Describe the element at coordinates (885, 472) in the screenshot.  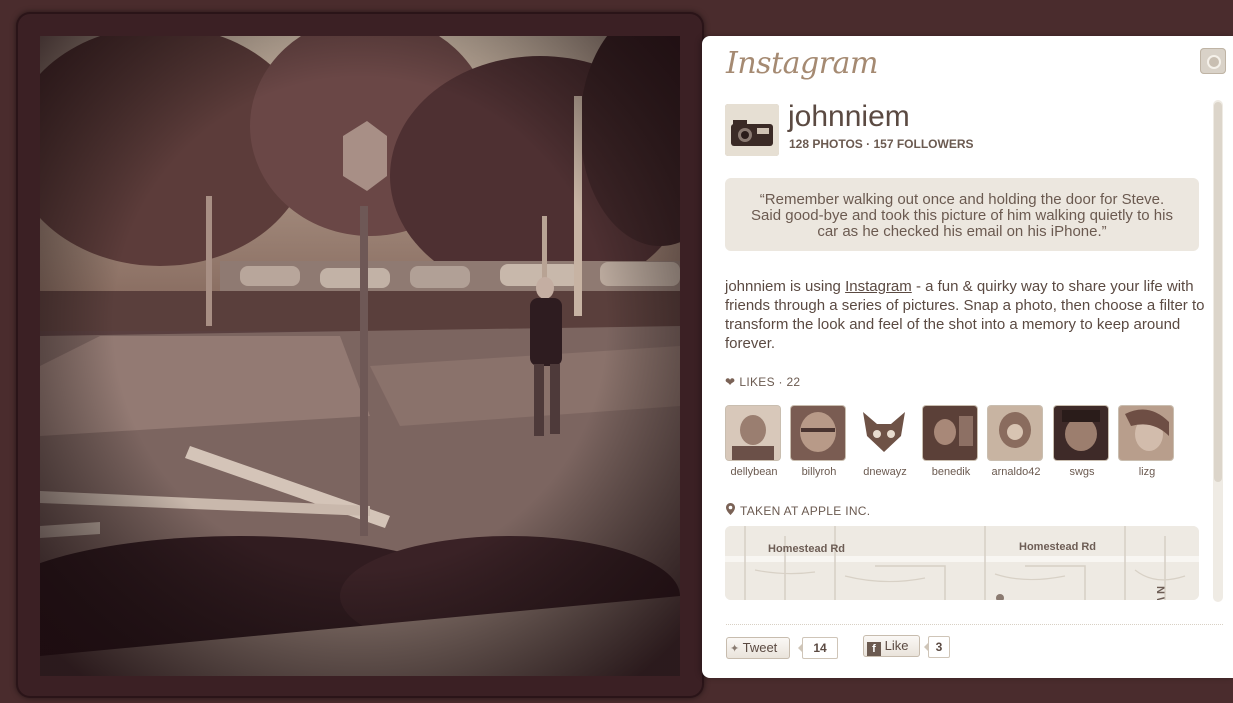
I see `liker-name: dnewayz` at that location.